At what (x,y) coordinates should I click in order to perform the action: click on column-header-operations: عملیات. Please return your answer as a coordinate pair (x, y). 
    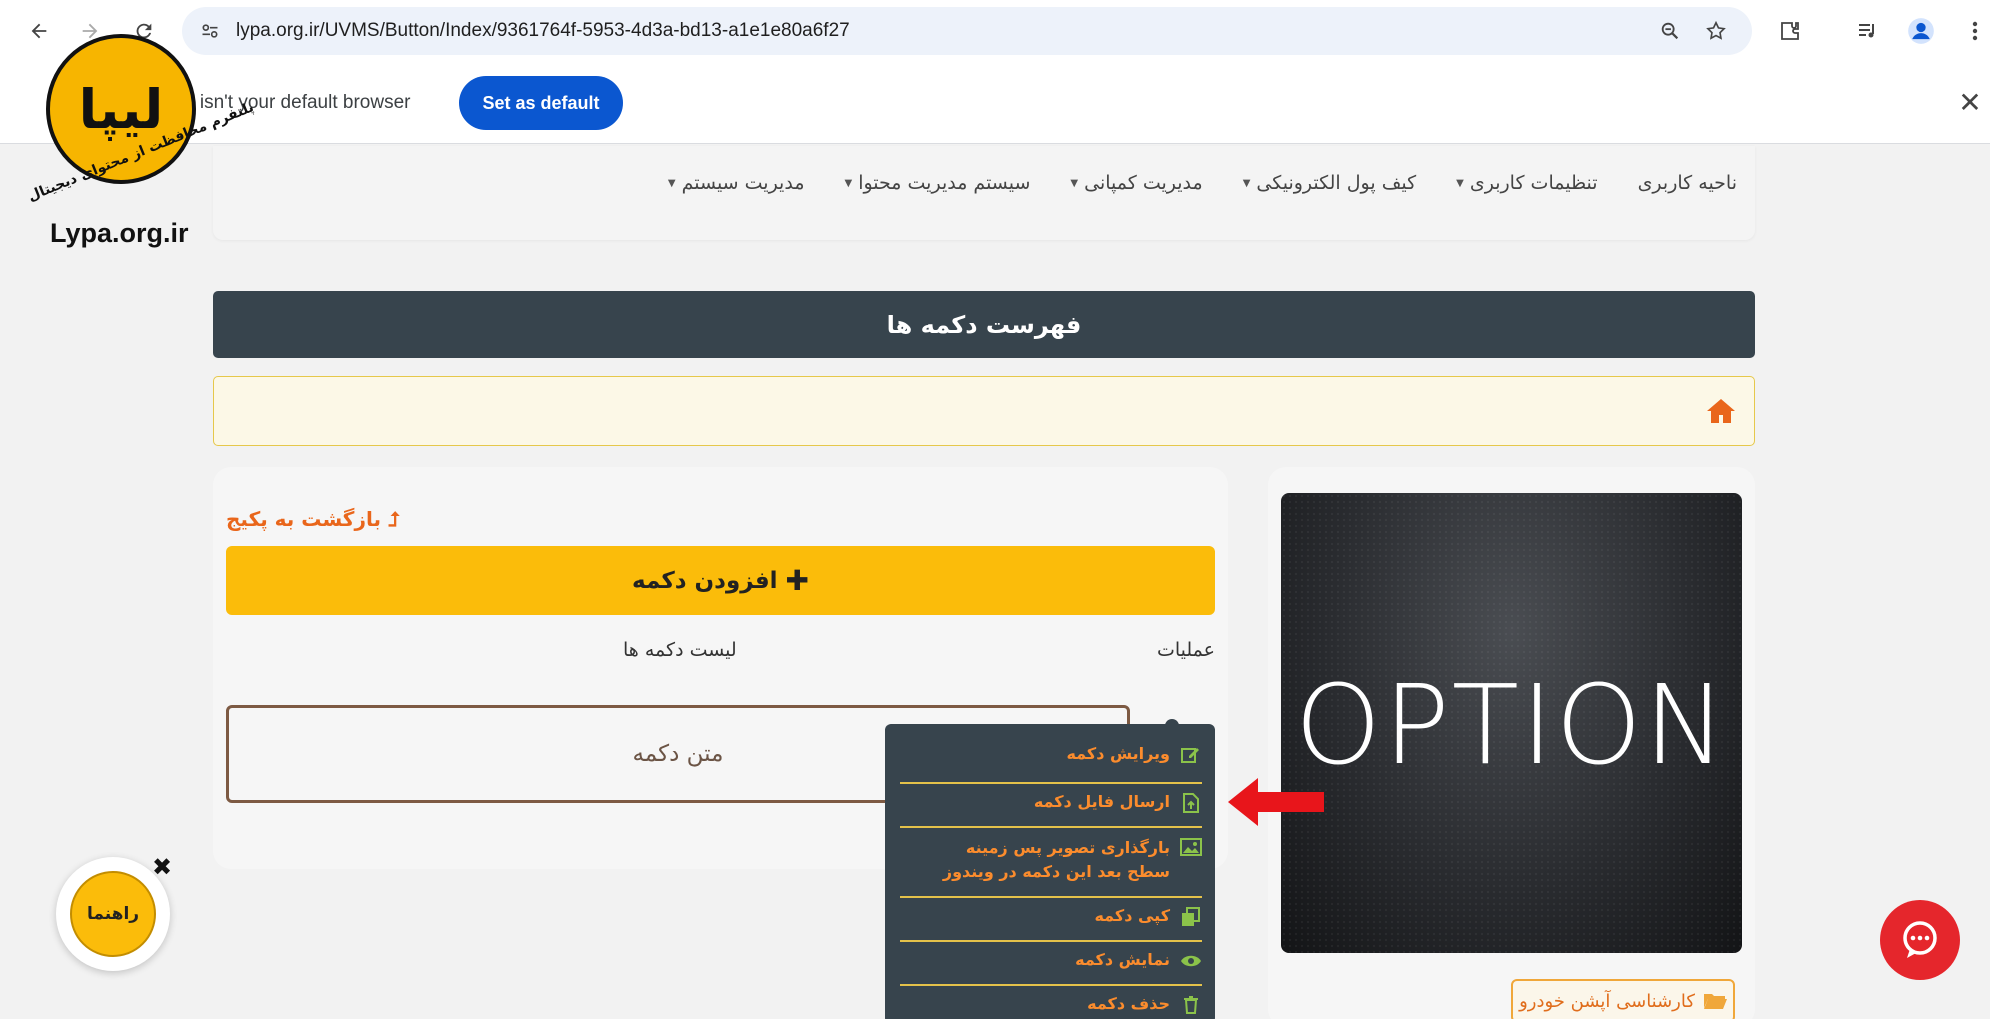
    Looking at the image, I should click on (1185, 650).